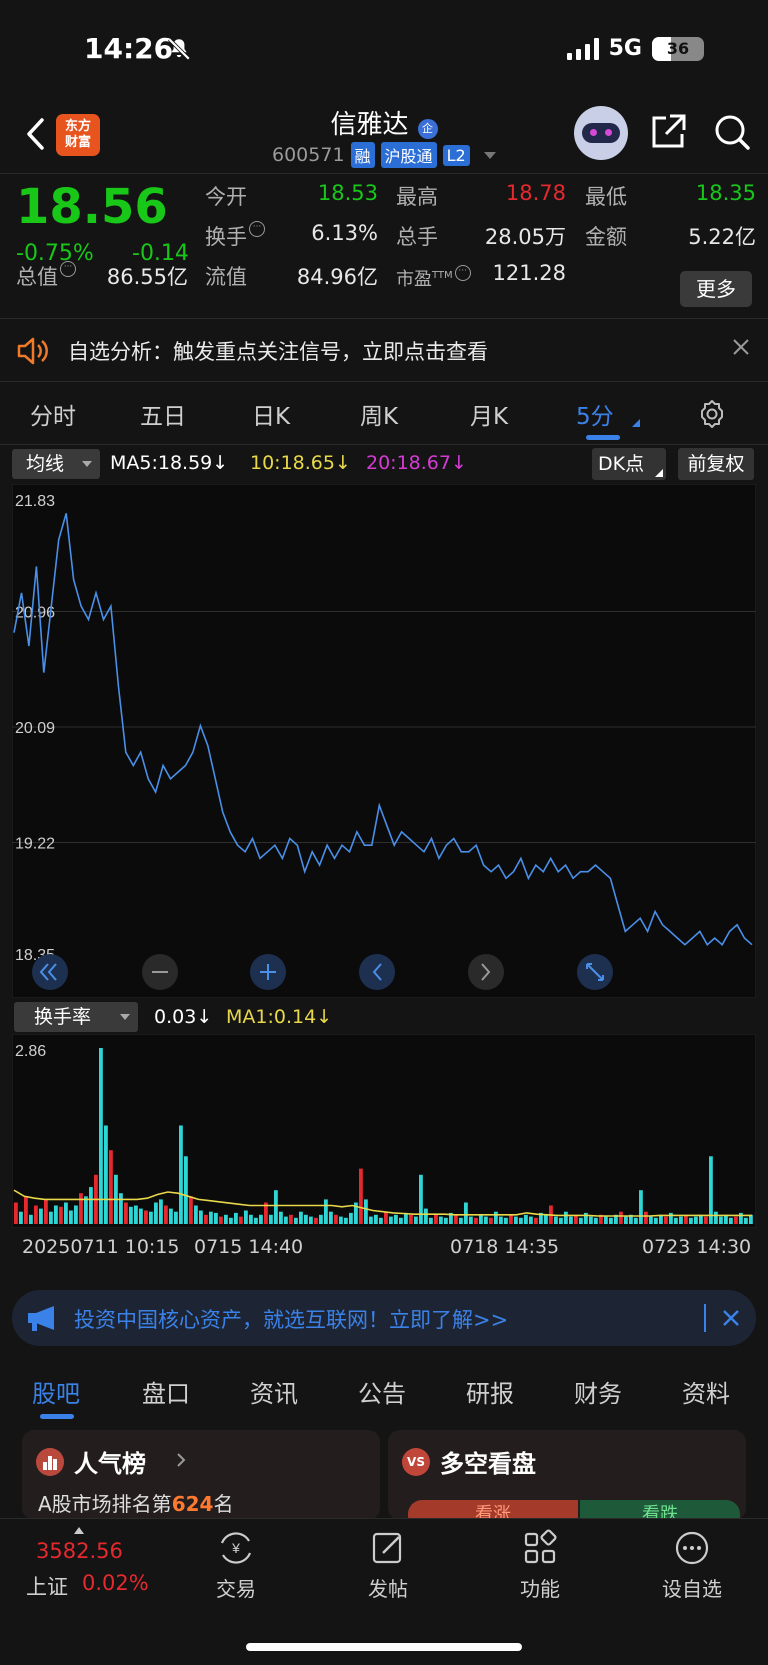 The image size is (768, 1665). Describe the element at coordinates (160, 972) in the screenshot. I see `zoom-out-icon` at that location.